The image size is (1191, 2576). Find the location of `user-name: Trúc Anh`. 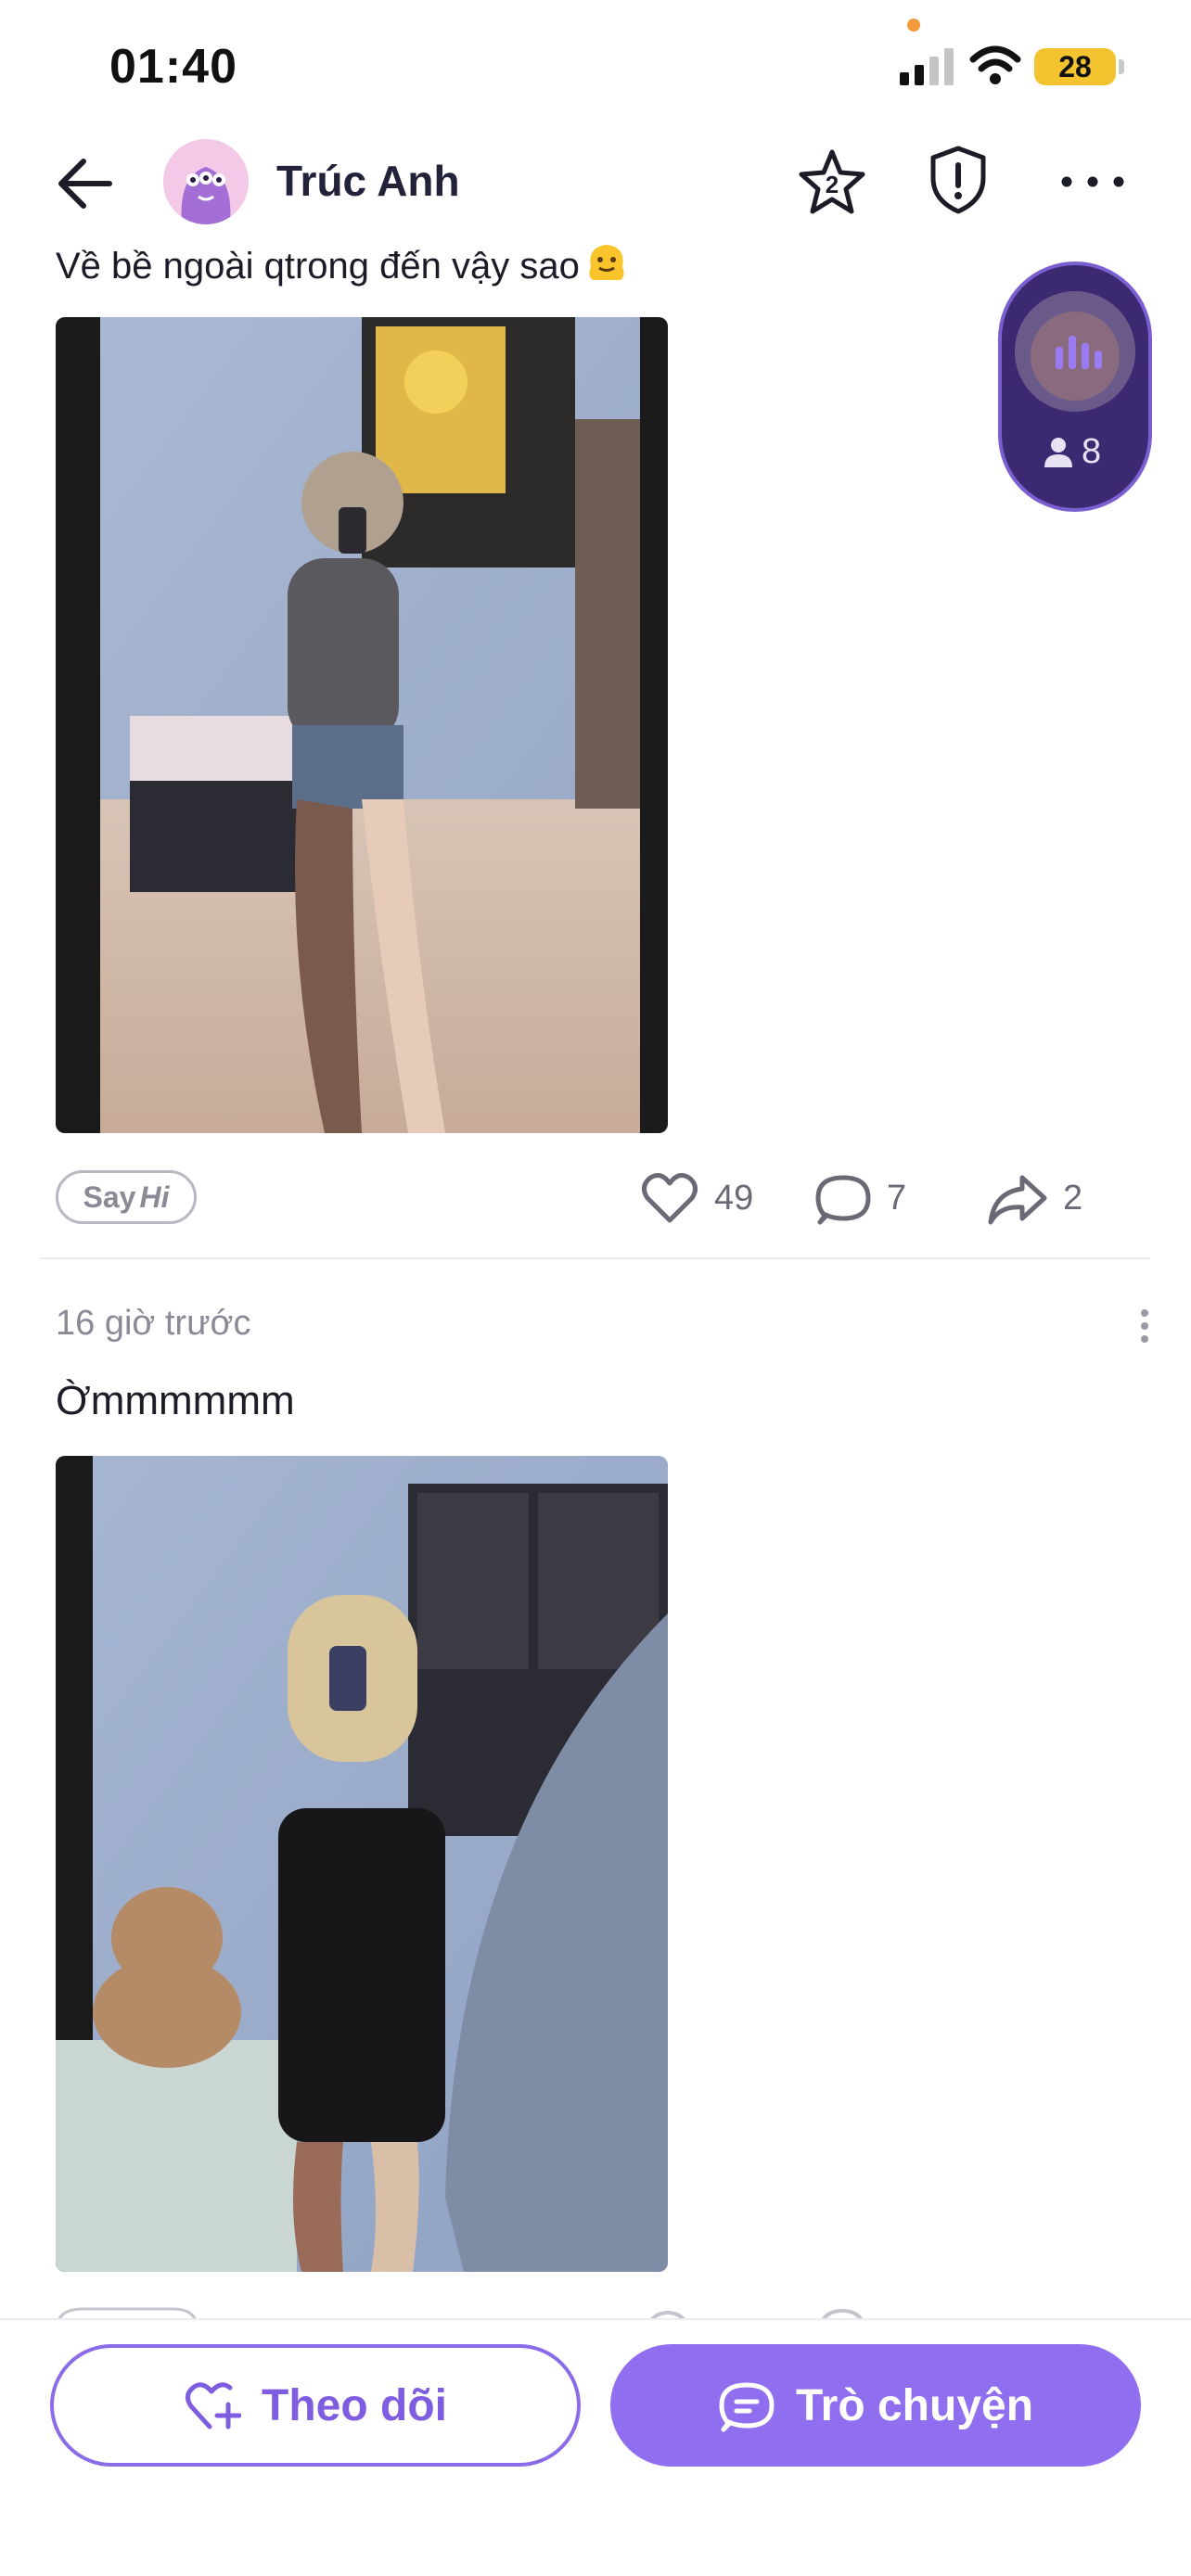

user-name: Trúc Anh is located at coordinates (368, 181).